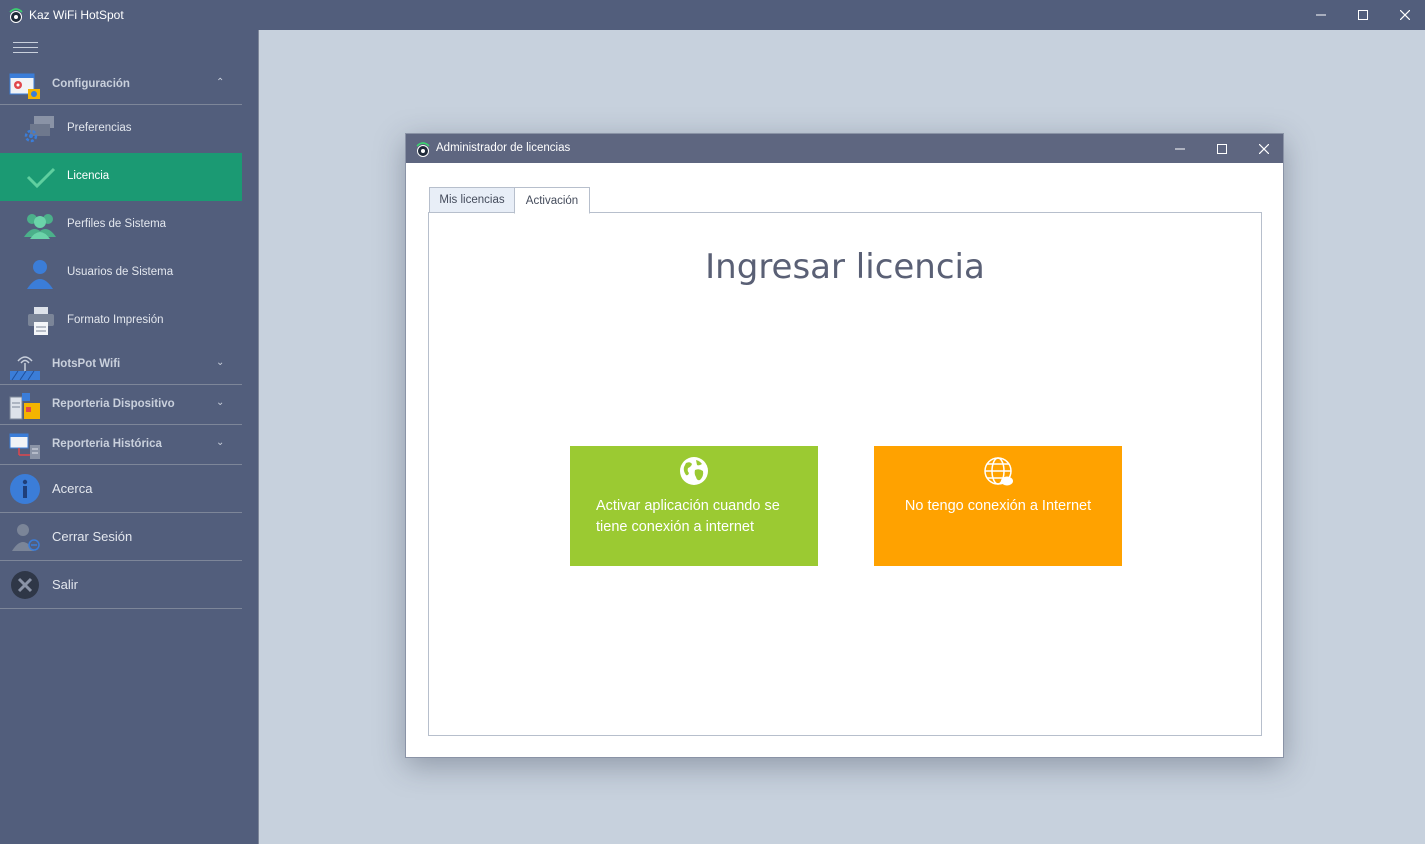 The height and width of the screenshot is (844, 1425). Describe the element at coordinates (220, 82) in the screenshot. I see `chevron-up-icon: ⌃` at that location.